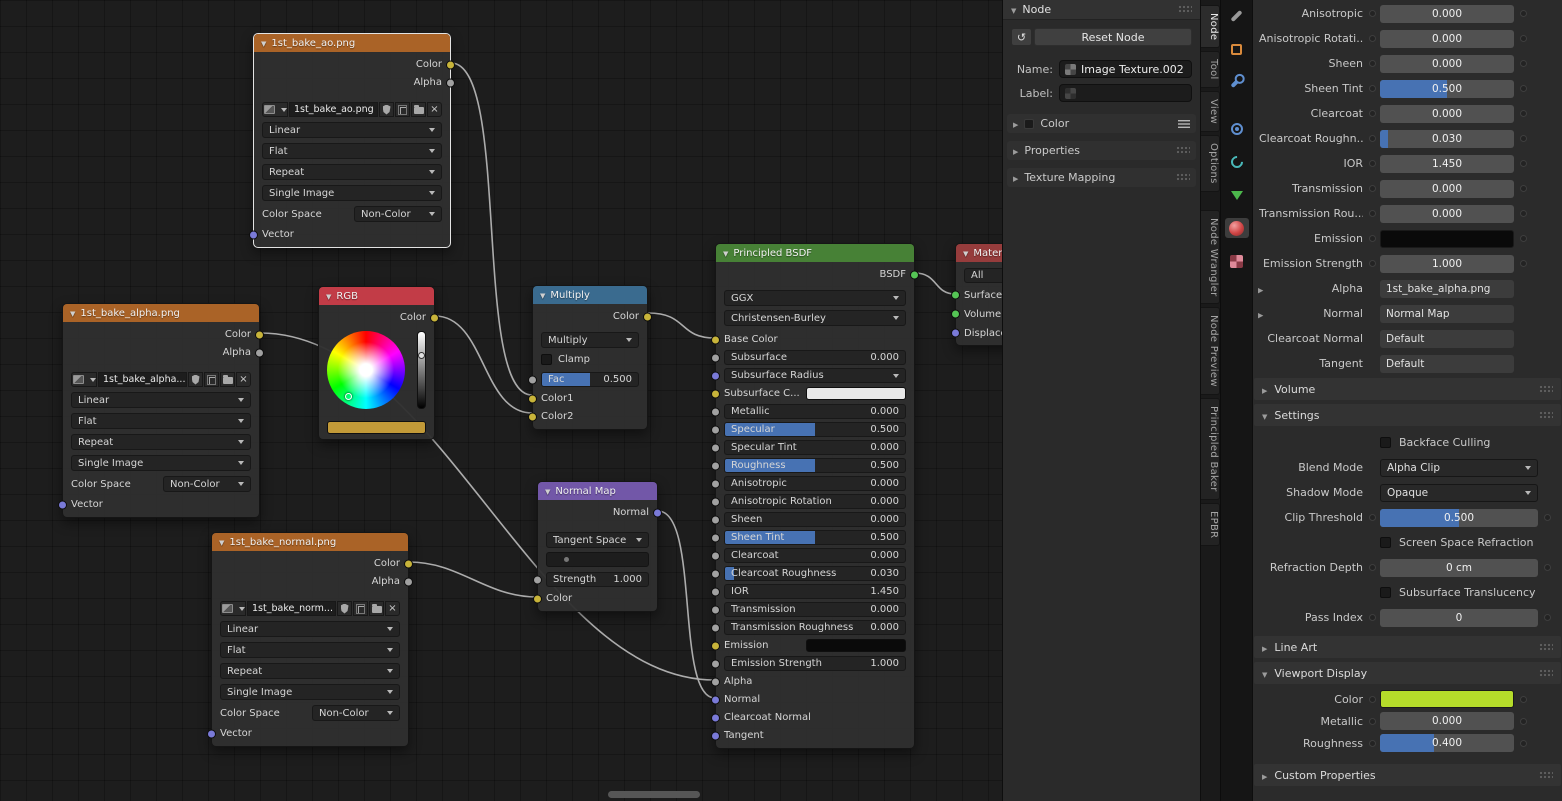 The image size is (1562, 801). I want to click on sidebar-tab: Principled Baker, so click(1210, 448).